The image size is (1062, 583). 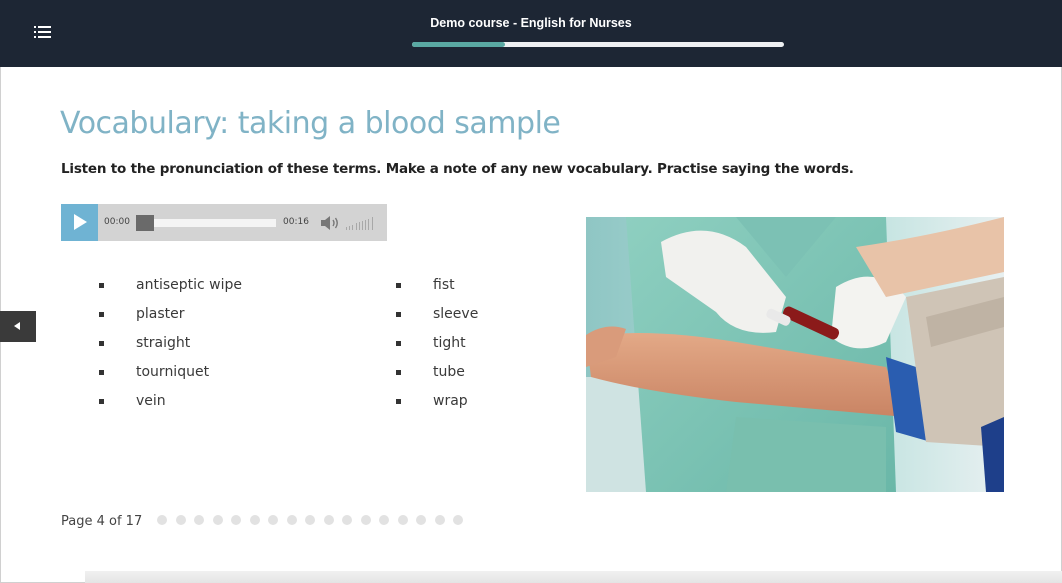 What do you see at coordinates (332, 223) in the screenshot?
I see `speaker-icon` at bounding box center [332, 223].